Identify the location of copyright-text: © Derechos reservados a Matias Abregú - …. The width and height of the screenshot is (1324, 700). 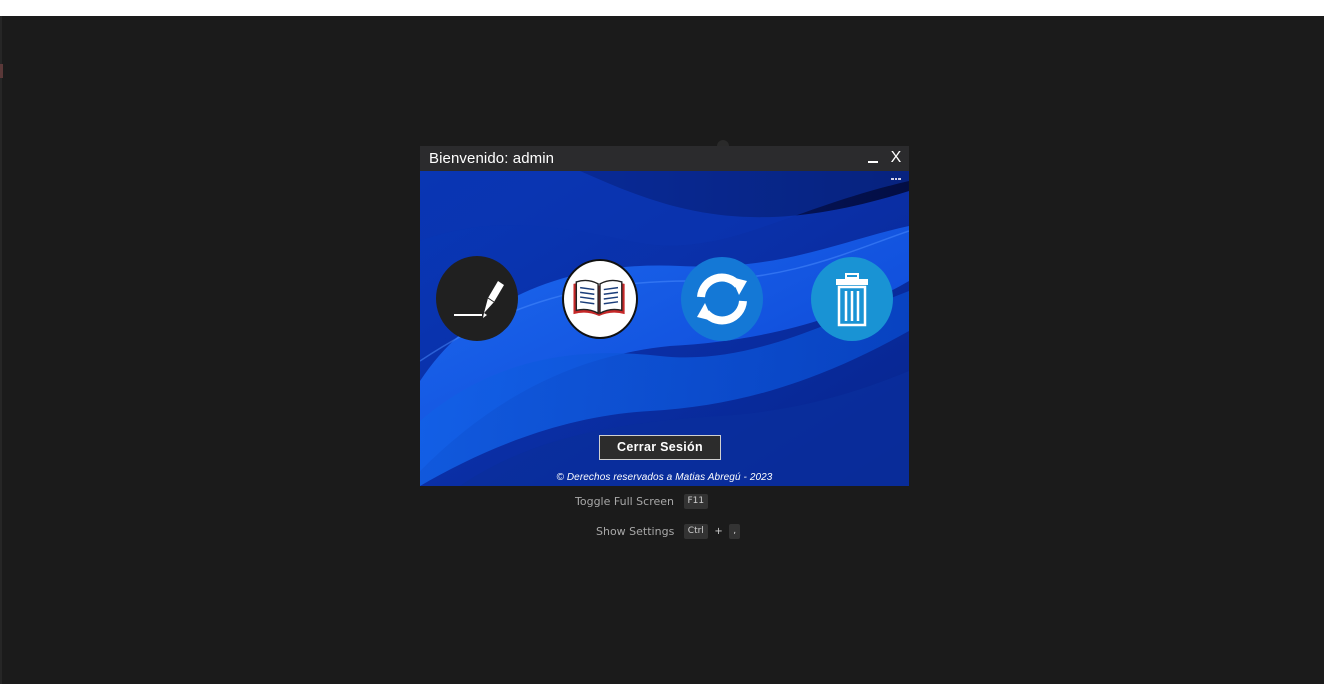
(664, 477).